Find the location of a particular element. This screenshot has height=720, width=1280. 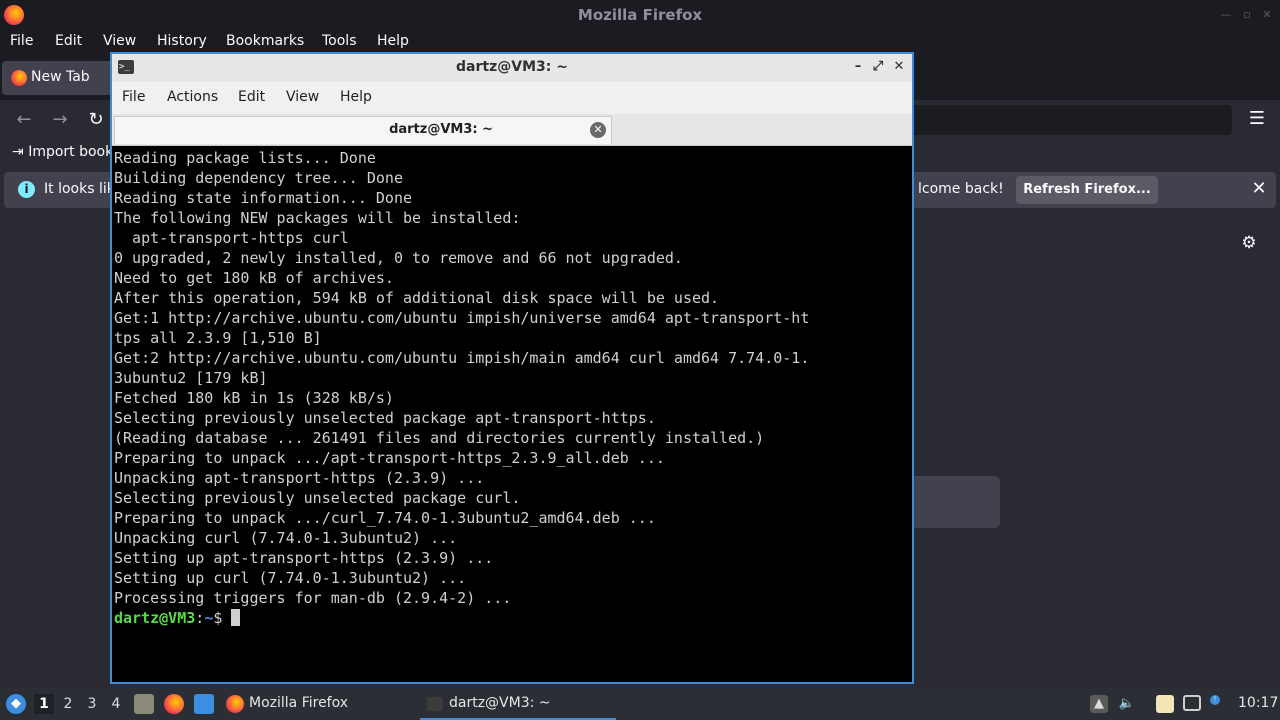

menu-file: File is located at coordinates (21, 41).